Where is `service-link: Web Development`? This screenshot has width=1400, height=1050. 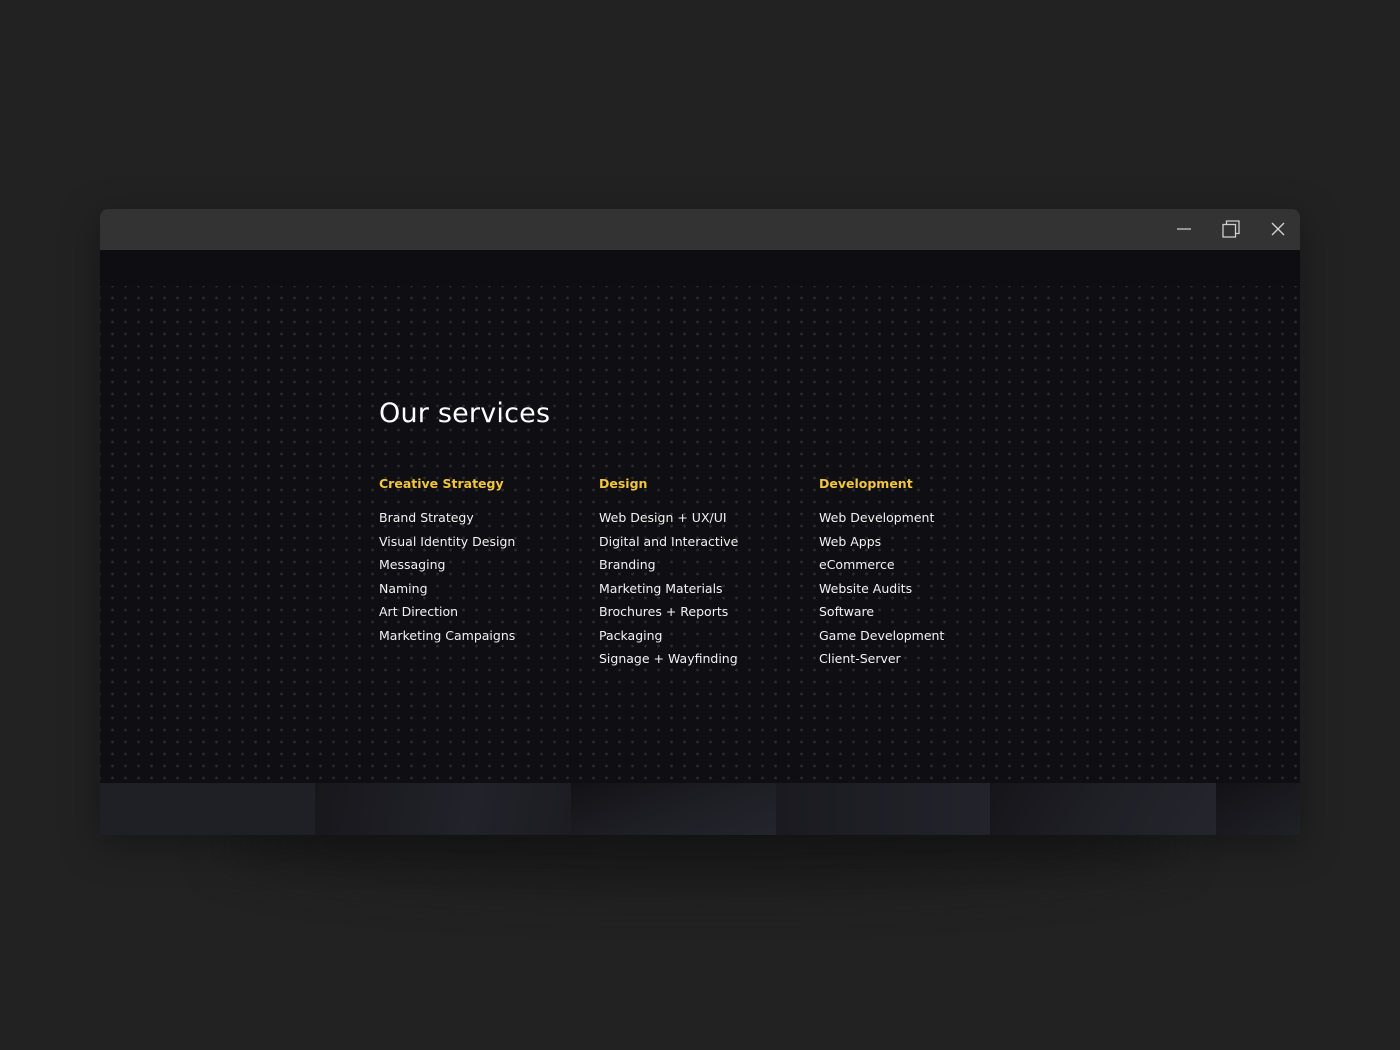
service-link: Web Development is located at coordinates (919, 518).